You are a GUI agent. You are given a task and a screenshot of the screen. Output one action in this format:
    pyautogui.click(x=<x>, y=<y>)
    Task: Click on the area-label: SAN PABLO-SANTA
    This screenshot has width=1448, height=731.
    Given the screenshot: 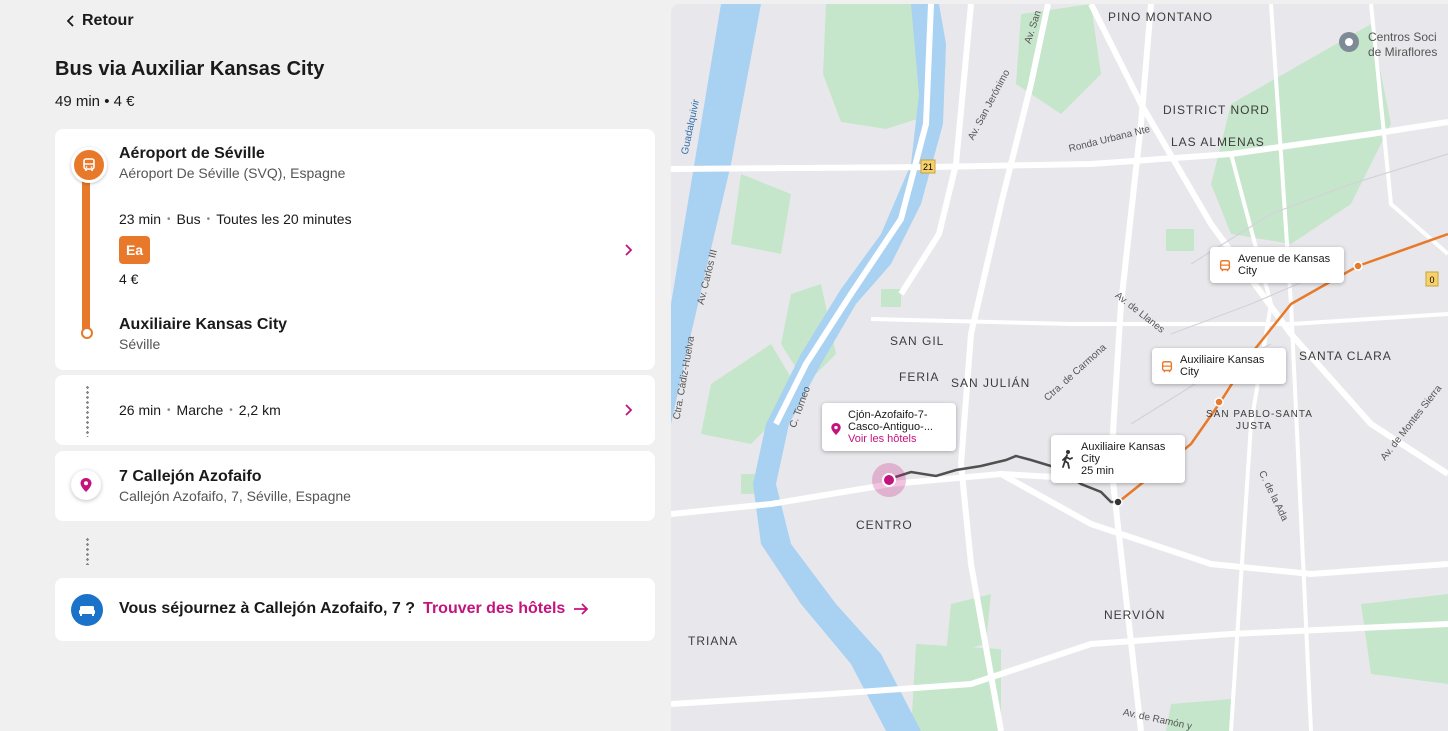 What is the action you would take?
    pyautogui.click(x=1259, y=414)
    